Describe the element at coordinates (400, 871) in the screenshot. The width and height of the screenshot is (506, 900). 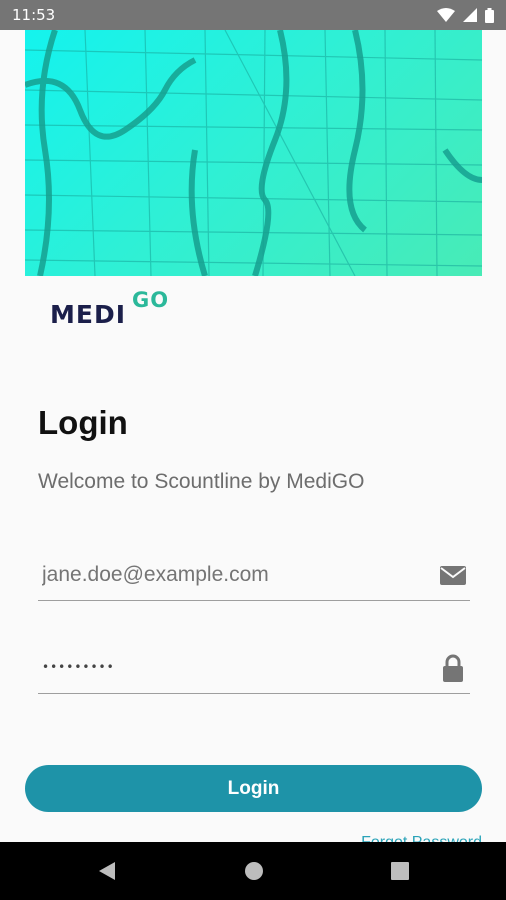
I see `recents-icon` at that location.